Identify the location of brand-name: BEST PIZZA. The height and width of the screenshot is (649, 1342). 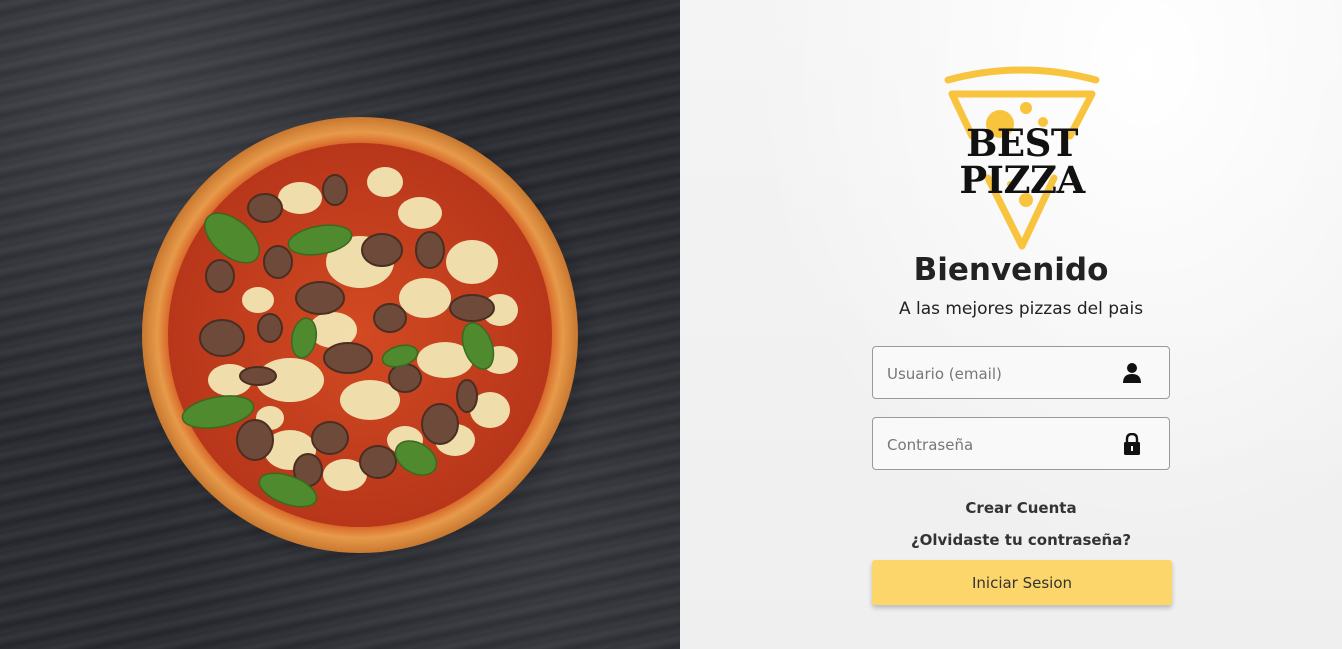
(1022, 161).